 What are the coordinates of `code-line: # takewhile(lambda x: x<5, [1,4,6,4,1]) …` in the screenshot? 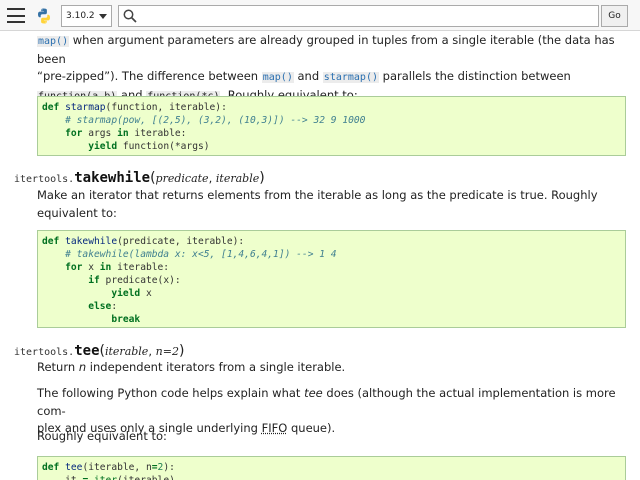 It's located at (201, 254).